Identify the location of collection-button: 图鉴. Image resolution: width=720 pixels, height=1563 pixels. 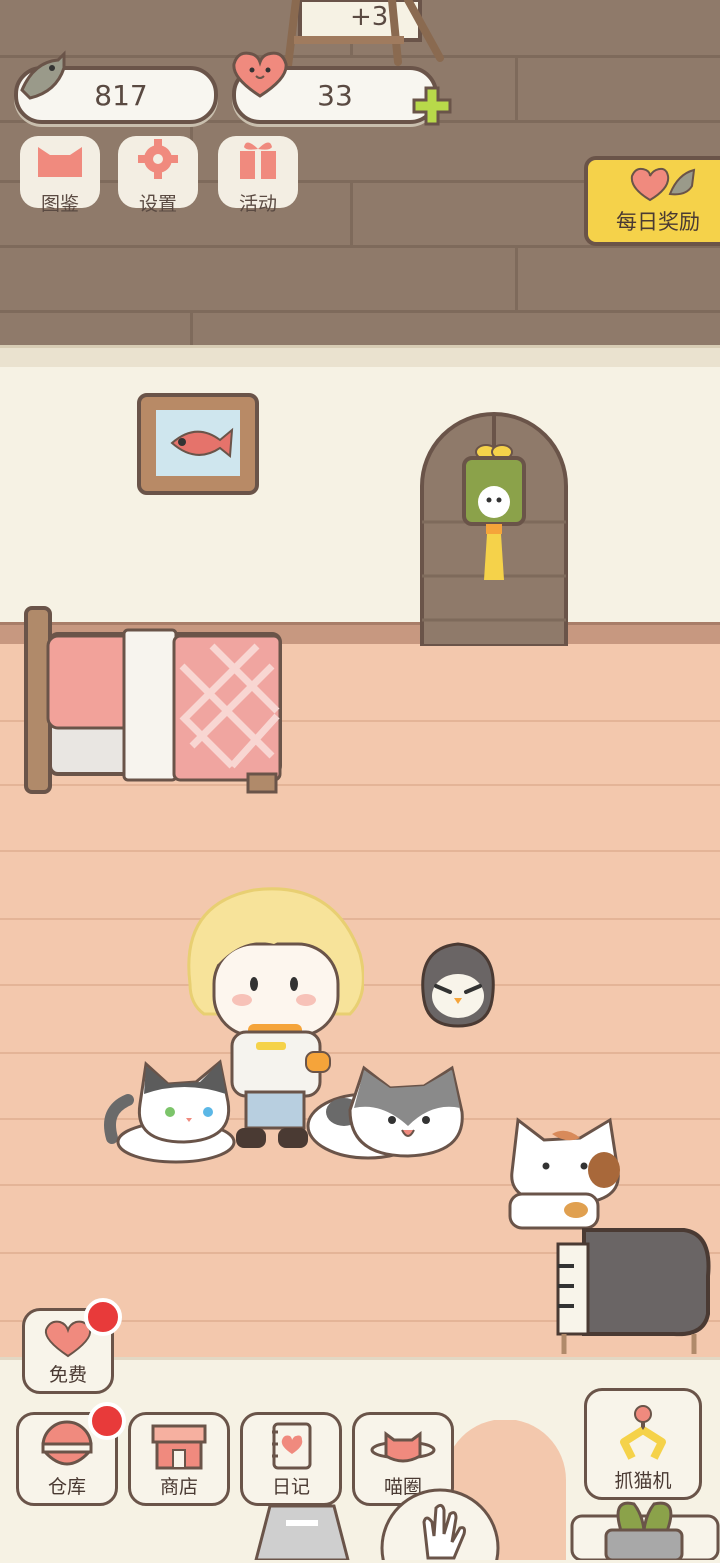
(60, 175).